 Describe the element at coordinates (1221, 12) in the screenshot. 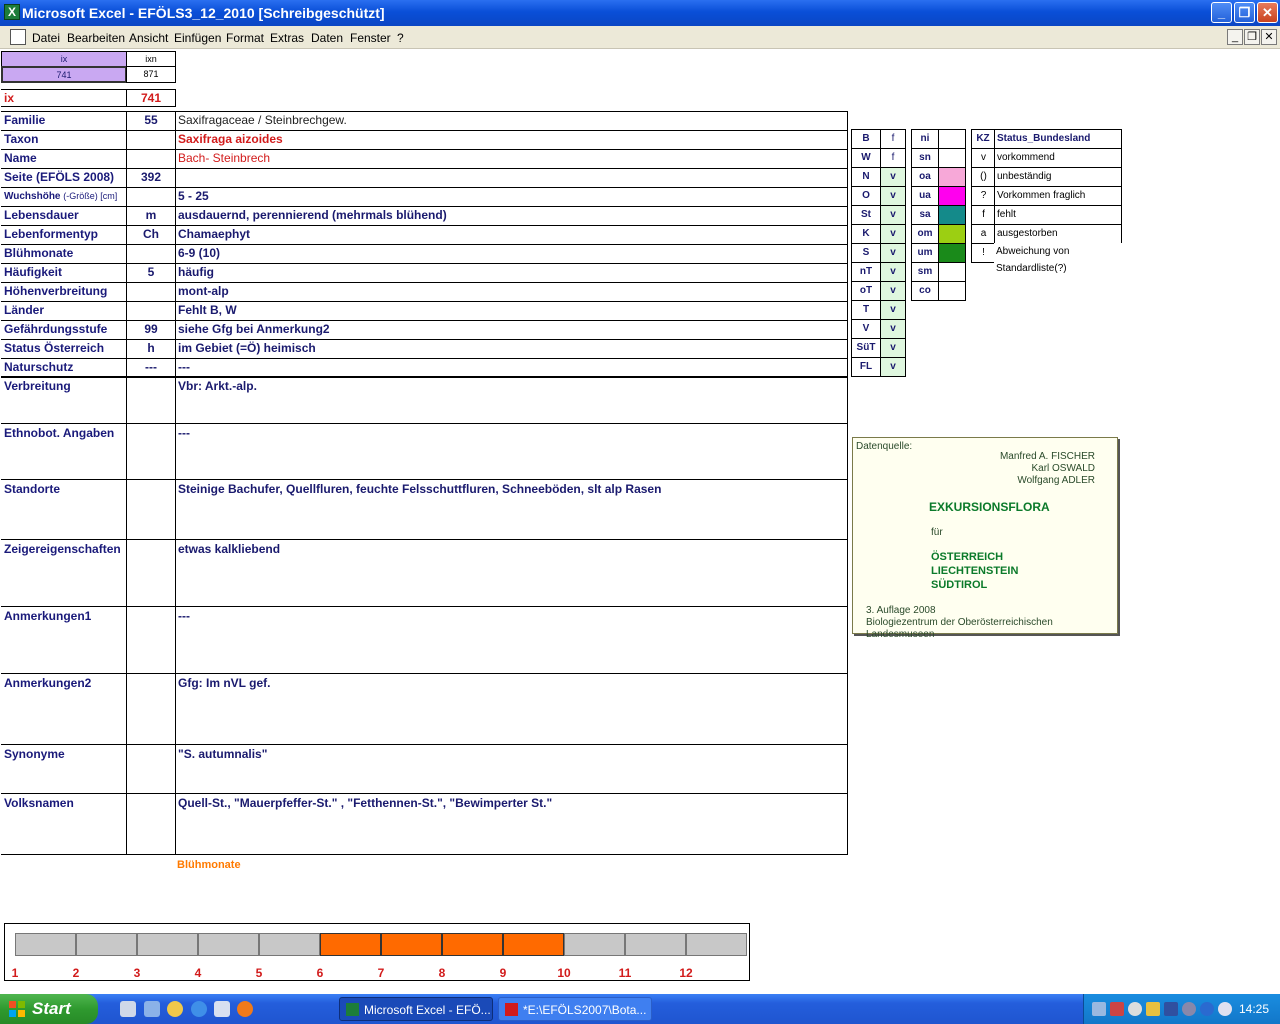

I see `minimize-button: _` at that location.